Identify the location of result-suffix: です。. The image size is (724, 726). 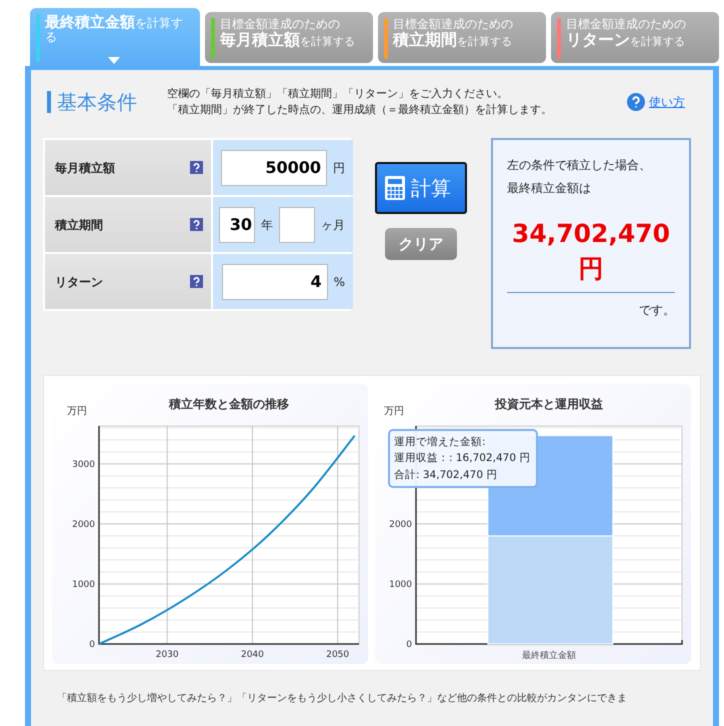
(656, 310).